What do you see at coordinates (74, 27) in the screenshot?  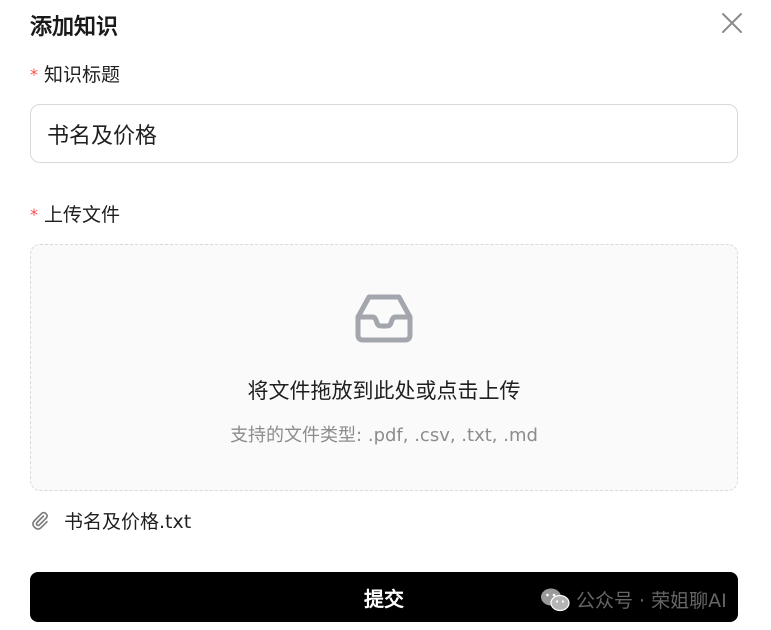 I see `dialog-title: 添加知识` at bounding box center [74, 27].